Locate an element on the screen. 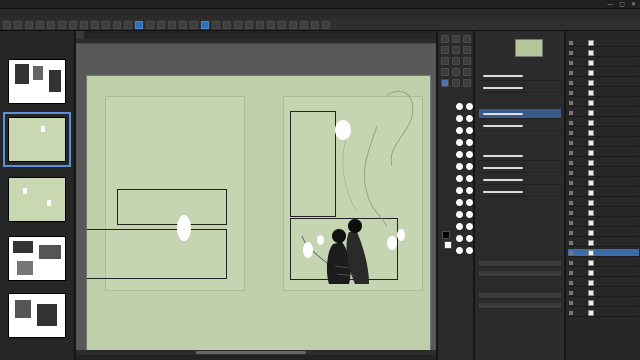 This screenshot has width=640, height=360. page-thumbnail-selected is located at coordinates (37, 139).